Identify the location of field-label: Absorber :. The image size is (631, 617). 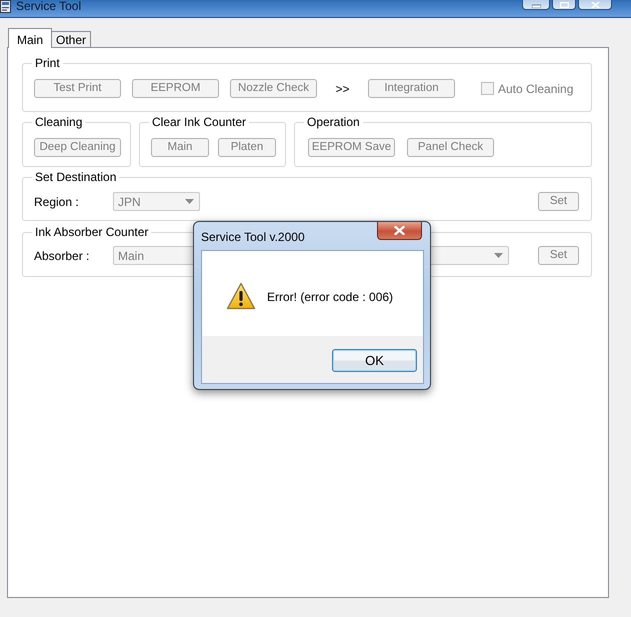
(62, 255).